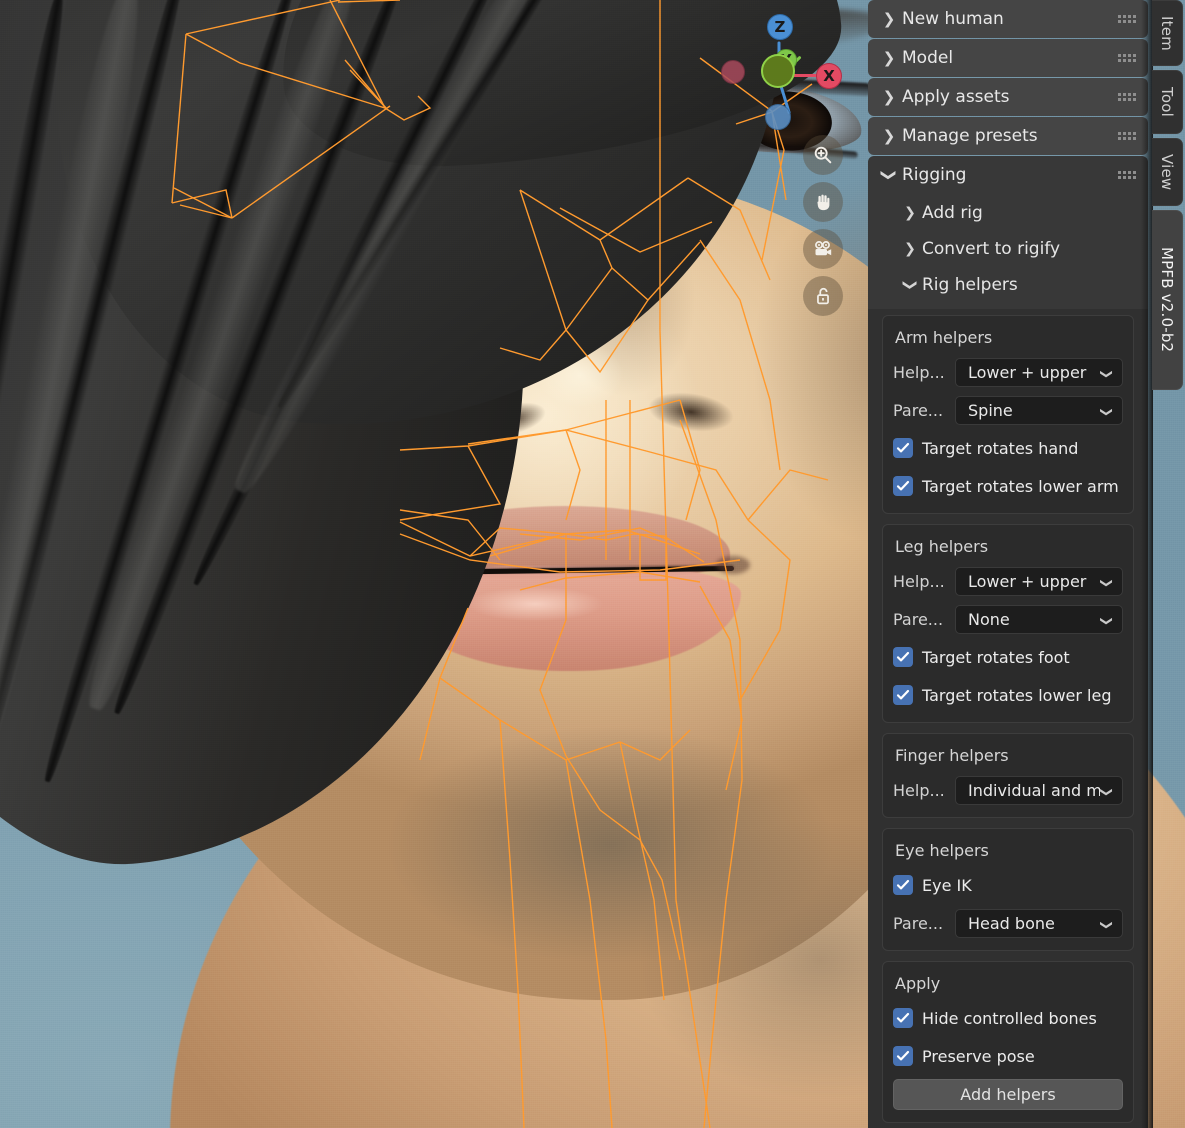 The height and width of the screenshot is (1128, 1185). I want to click on card-title: Apply, so click(918, 983).